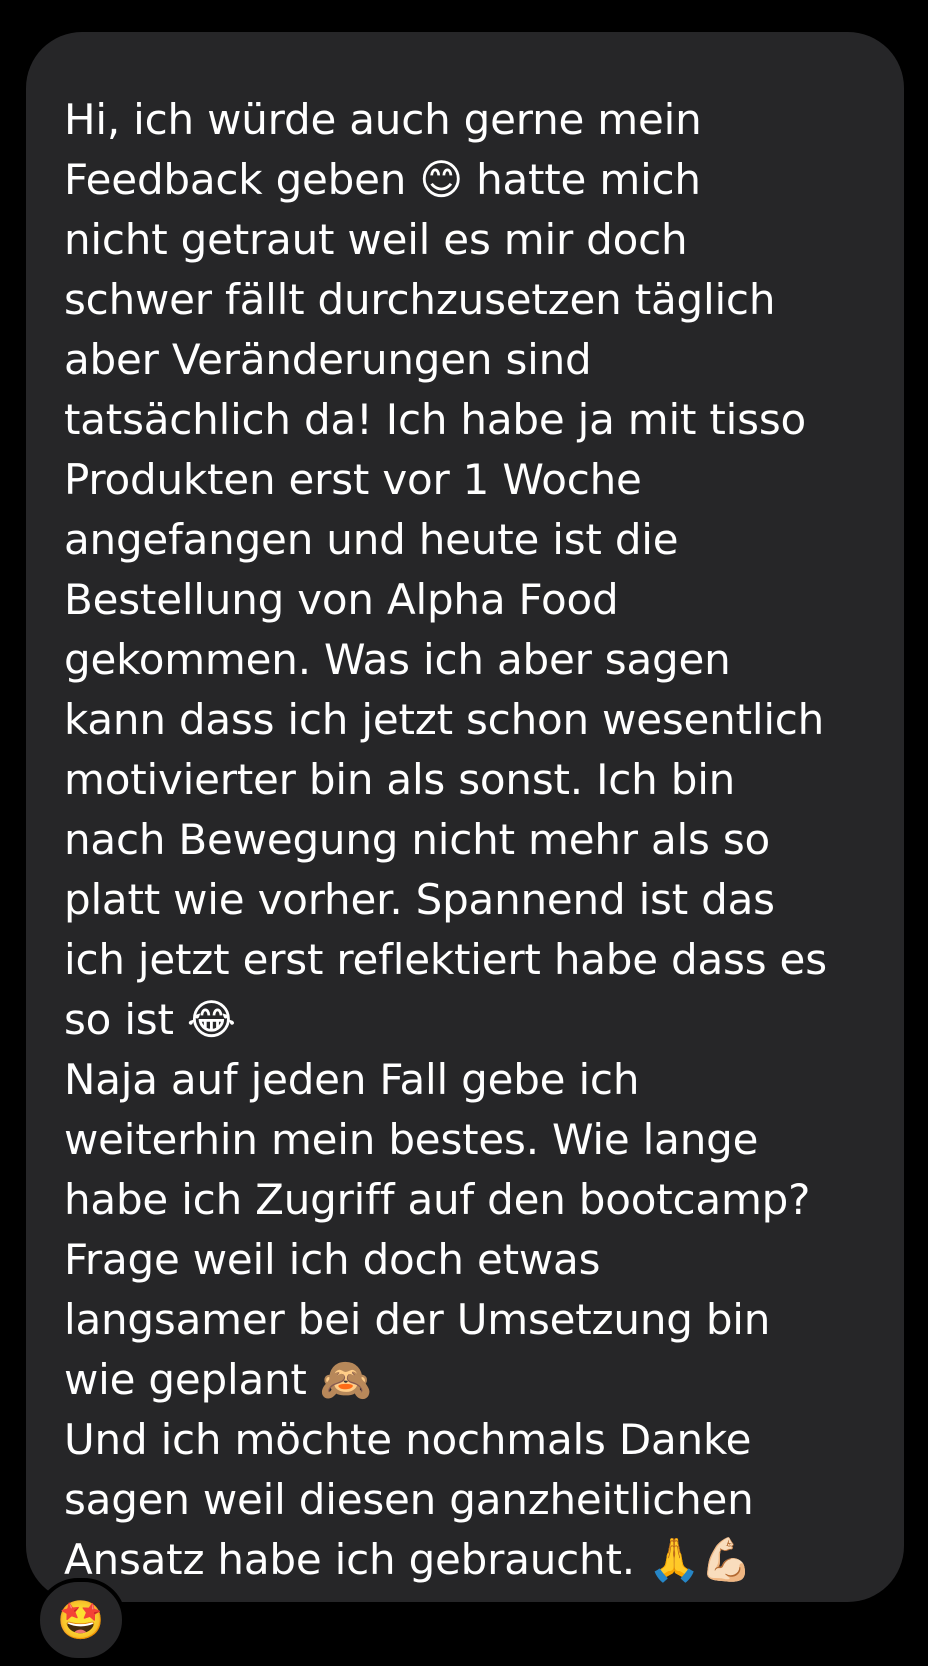  What do you see at coordinates (383, 119) in the screenshot?
I see `message-line: Hi, ich würde auch gerne mein` at bounding box center [383, 119].